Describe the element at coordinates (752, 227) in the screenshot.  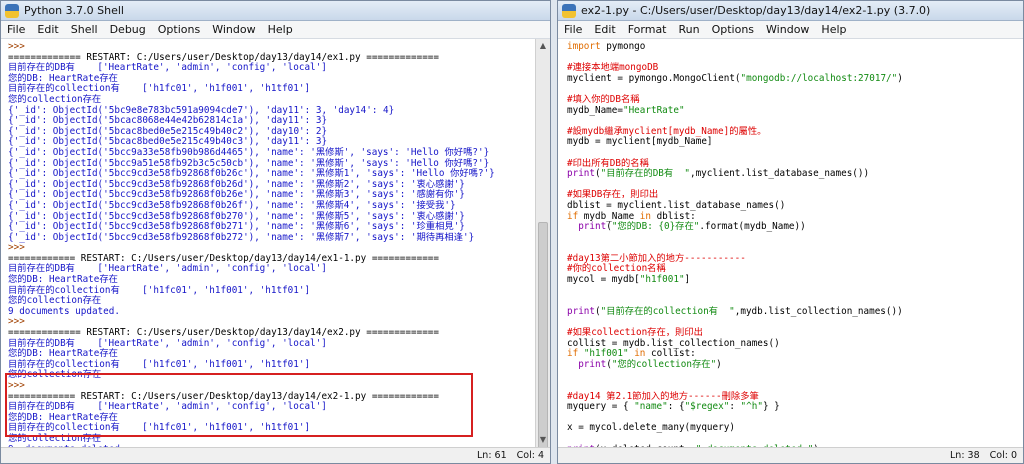
I see `code-token: .format(mydb_Name))` at that location.